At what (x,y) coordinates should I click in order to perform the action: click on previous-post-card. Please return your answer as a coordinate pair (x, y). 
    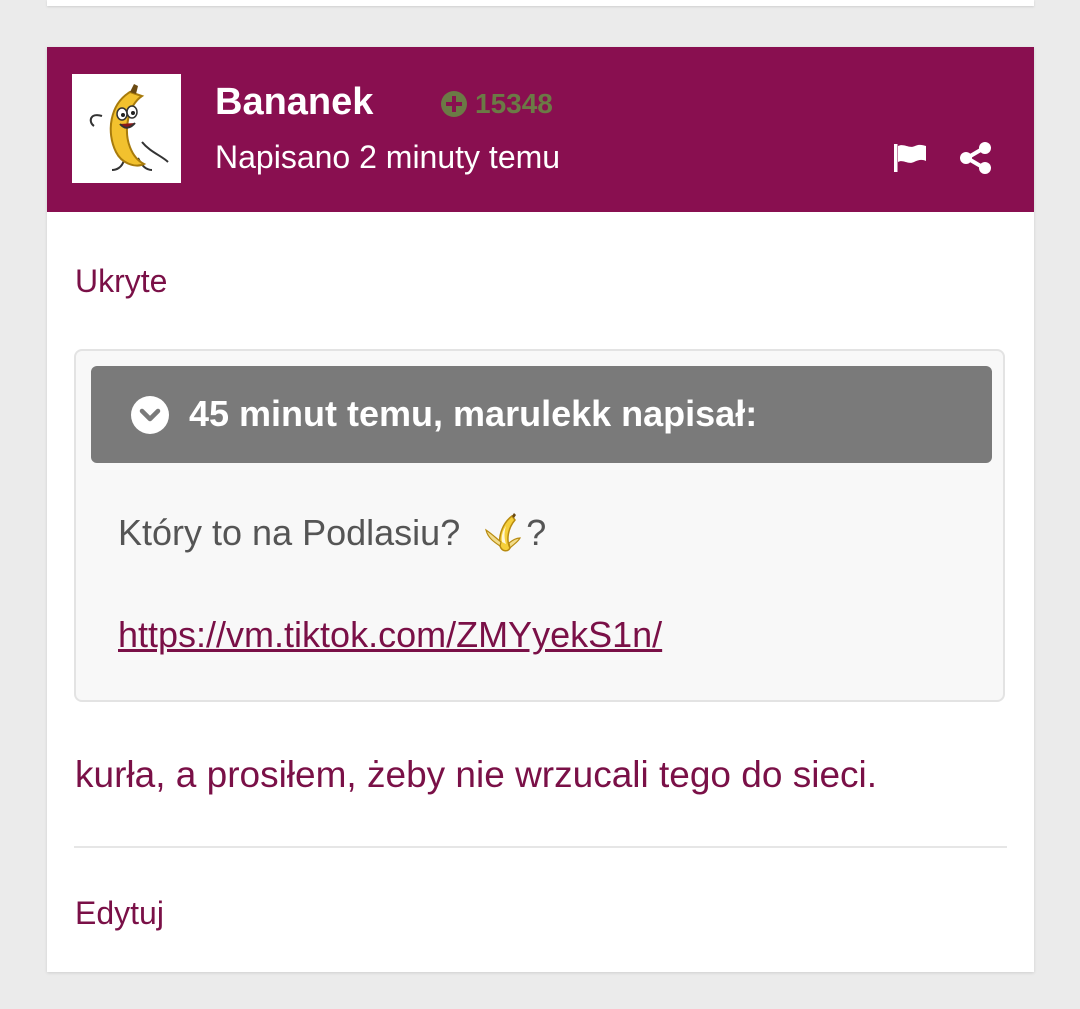
    Looking at the image, I should click on (540, 3).